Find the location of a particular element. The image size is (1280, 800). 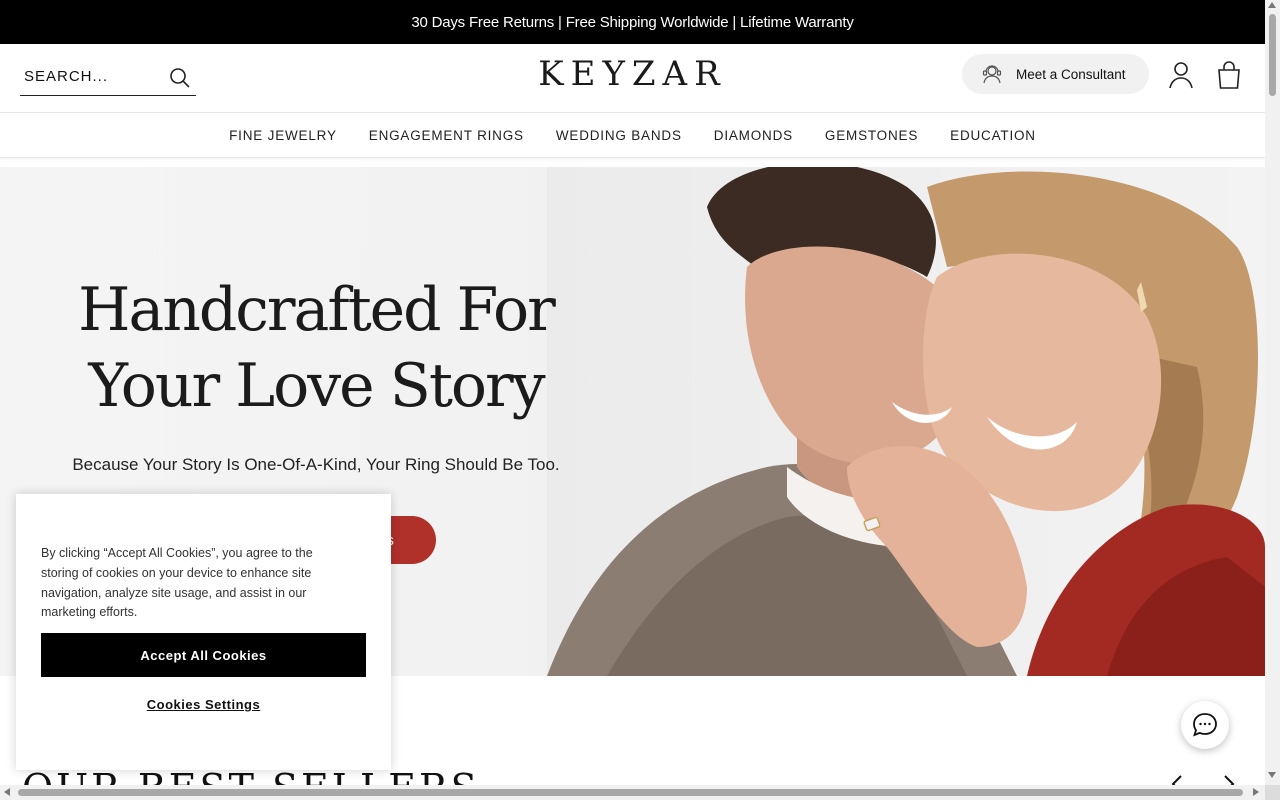

scroll-left-icon is located at coordinates (7, 792).